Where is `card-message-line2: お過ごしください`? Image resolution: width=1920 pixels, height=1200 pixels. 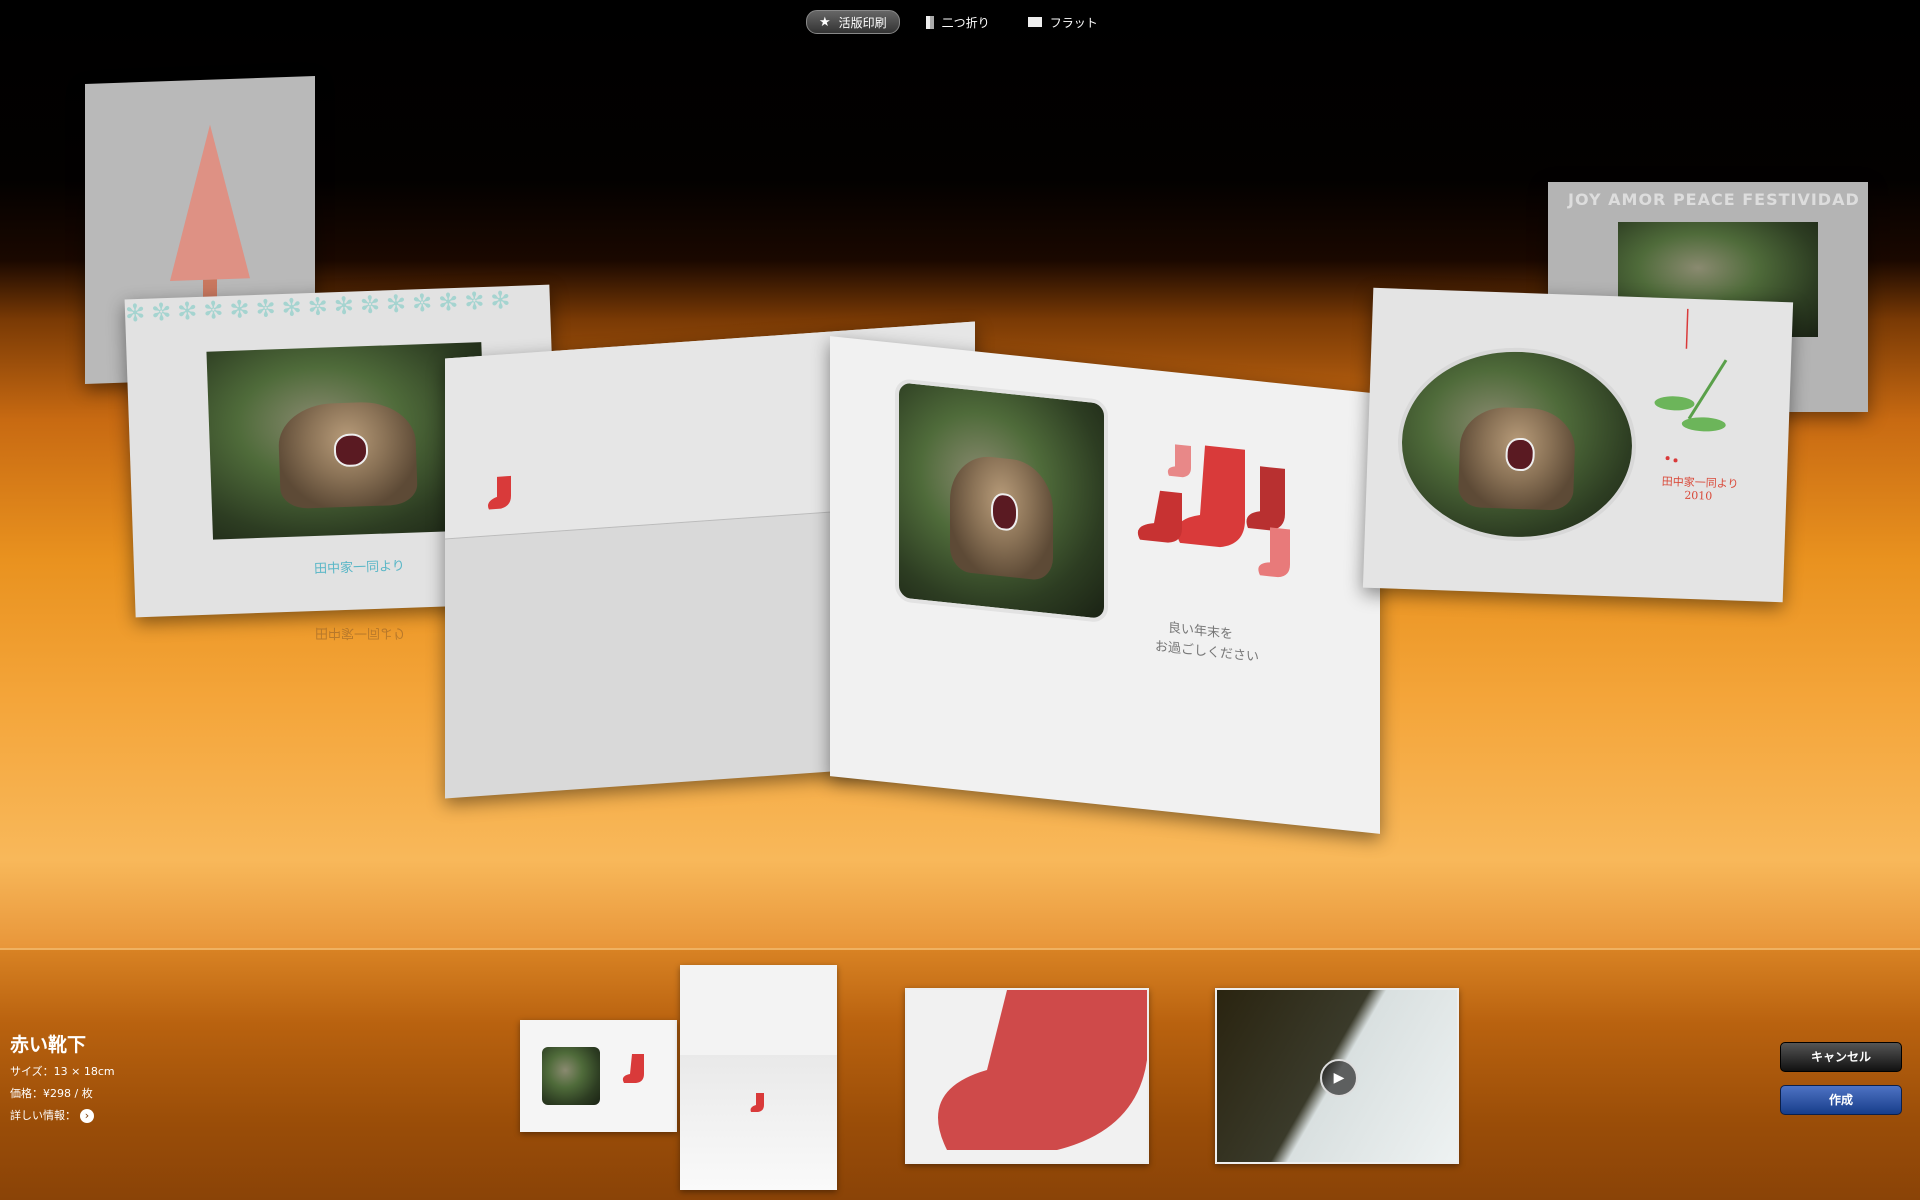 card-message-line2: お過ごしください is located at coordinates (1207, 652).